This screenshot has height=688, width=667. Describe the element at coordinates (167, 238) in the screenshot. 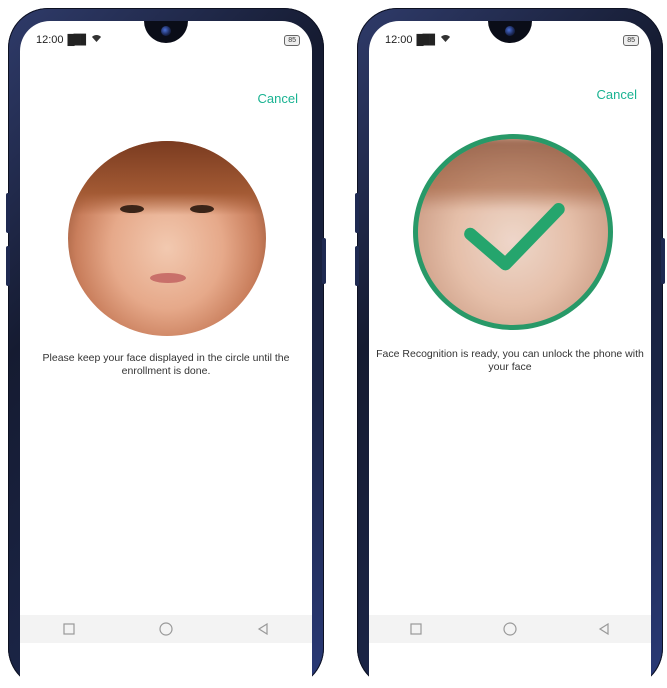

I see `face-preview` at that location.